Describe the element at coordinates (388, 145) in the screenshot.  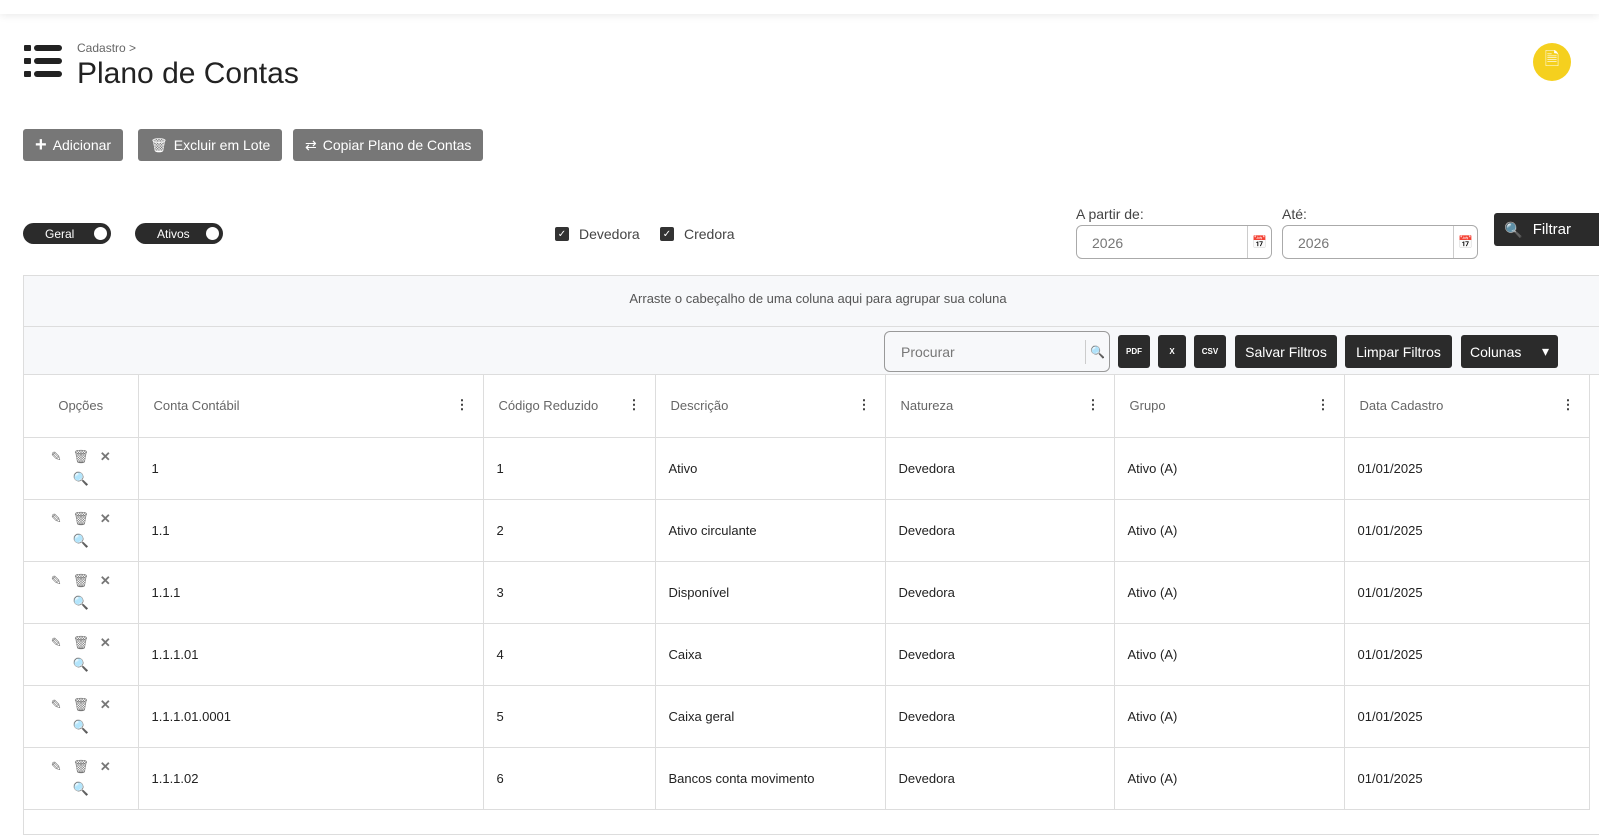
I see `copy-chart-button: ⇄ Copiar Plano de Contas` at that location.